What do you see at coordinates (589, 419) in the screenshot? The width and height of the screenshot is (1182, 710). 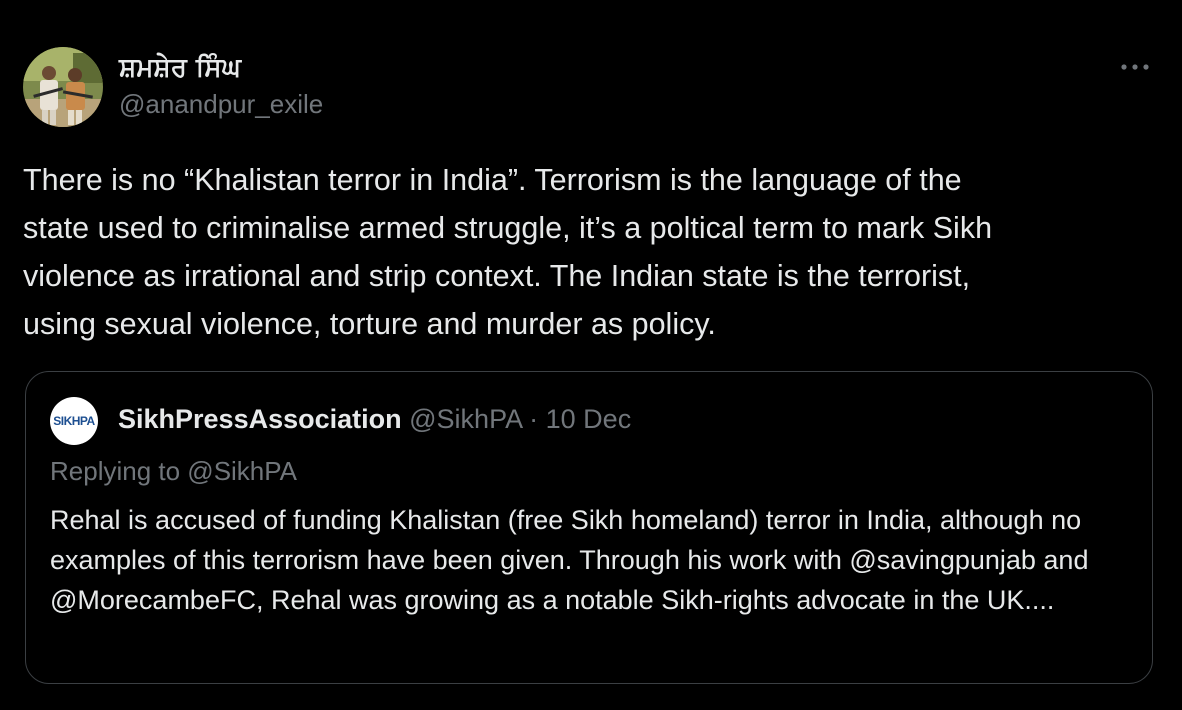 I see `quoted-tweet-date: 10 Dec` at bounding box center [589, 419].